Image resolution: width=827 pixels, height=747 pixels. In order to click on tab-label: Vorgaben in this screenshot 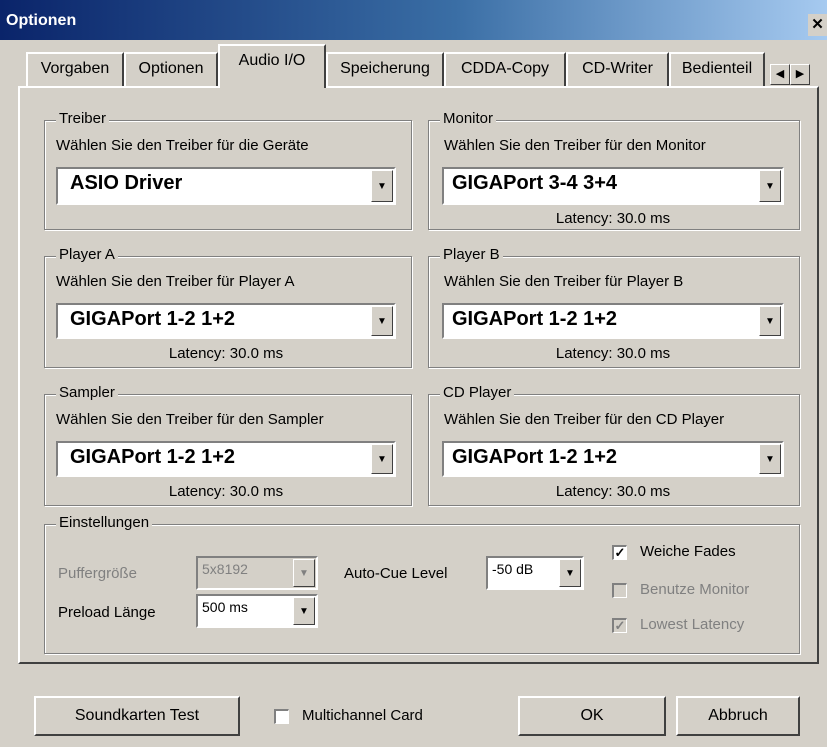, I will do `click(75, 68)`.